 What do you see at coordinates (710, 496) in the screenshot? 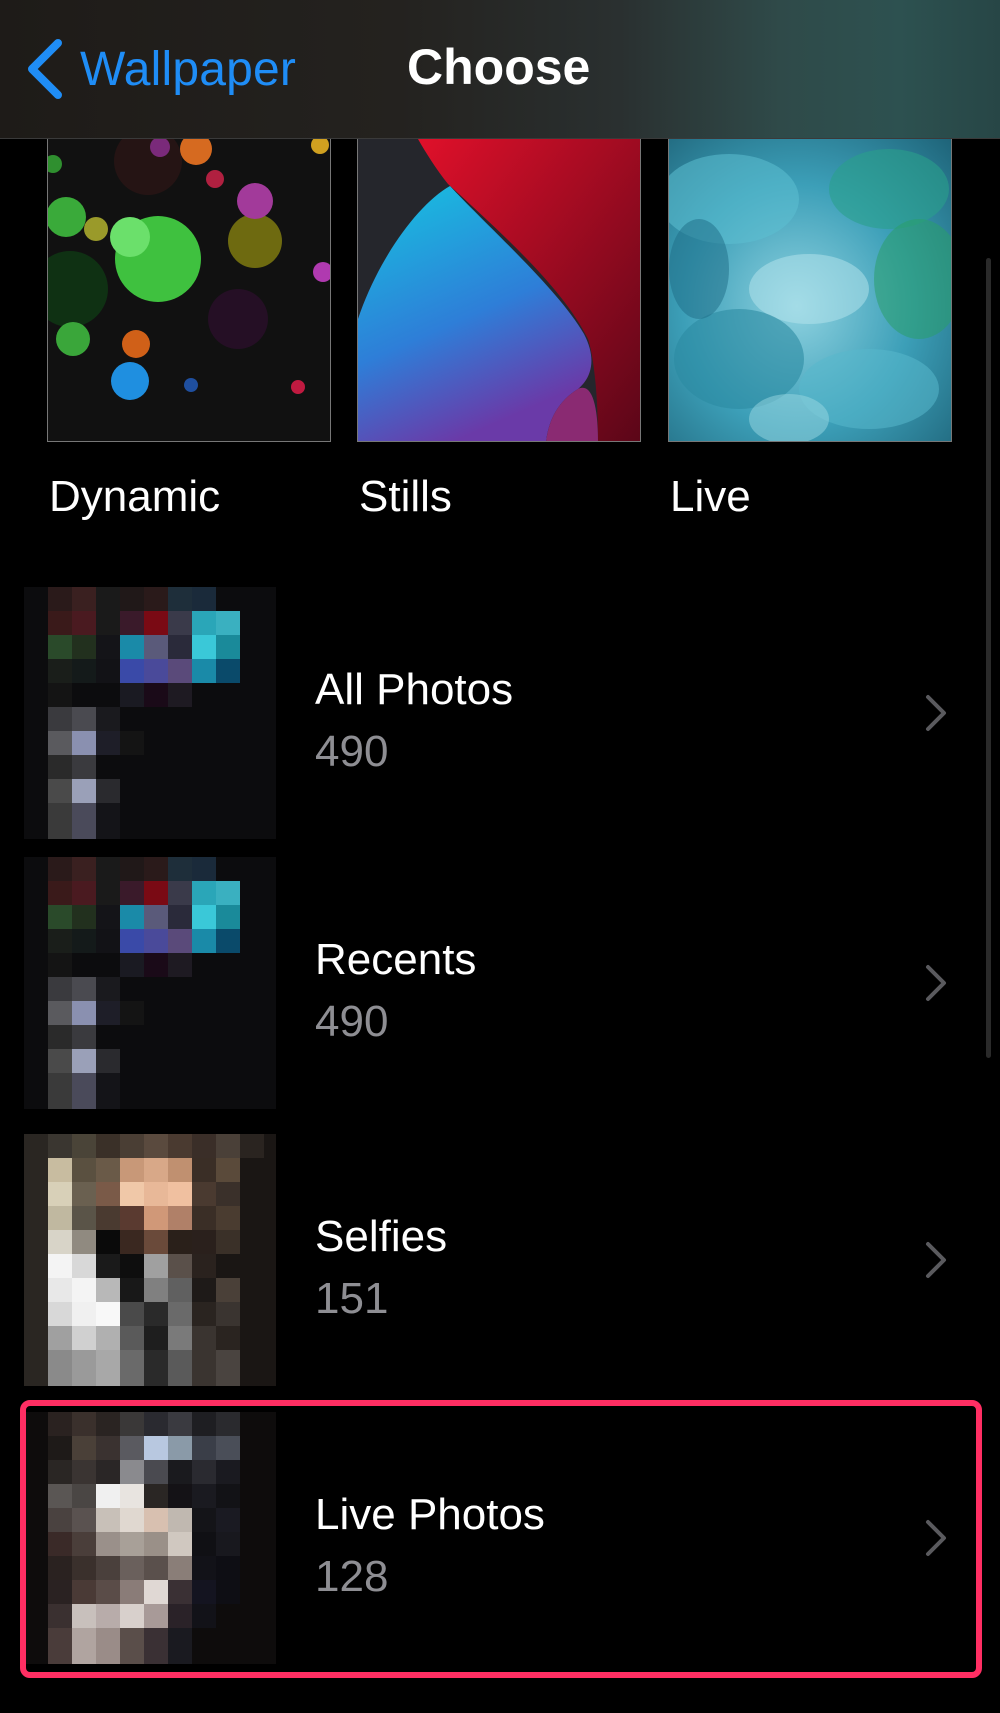
I see `category-label-live: Live` at bounding box center [710, 496].